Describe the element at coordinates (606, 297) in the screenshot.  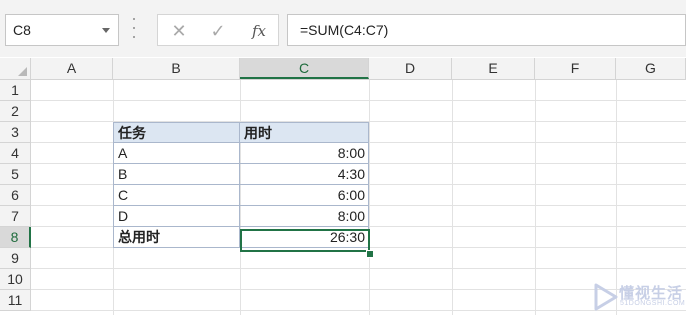
I see `play-logo-icon` at that location.